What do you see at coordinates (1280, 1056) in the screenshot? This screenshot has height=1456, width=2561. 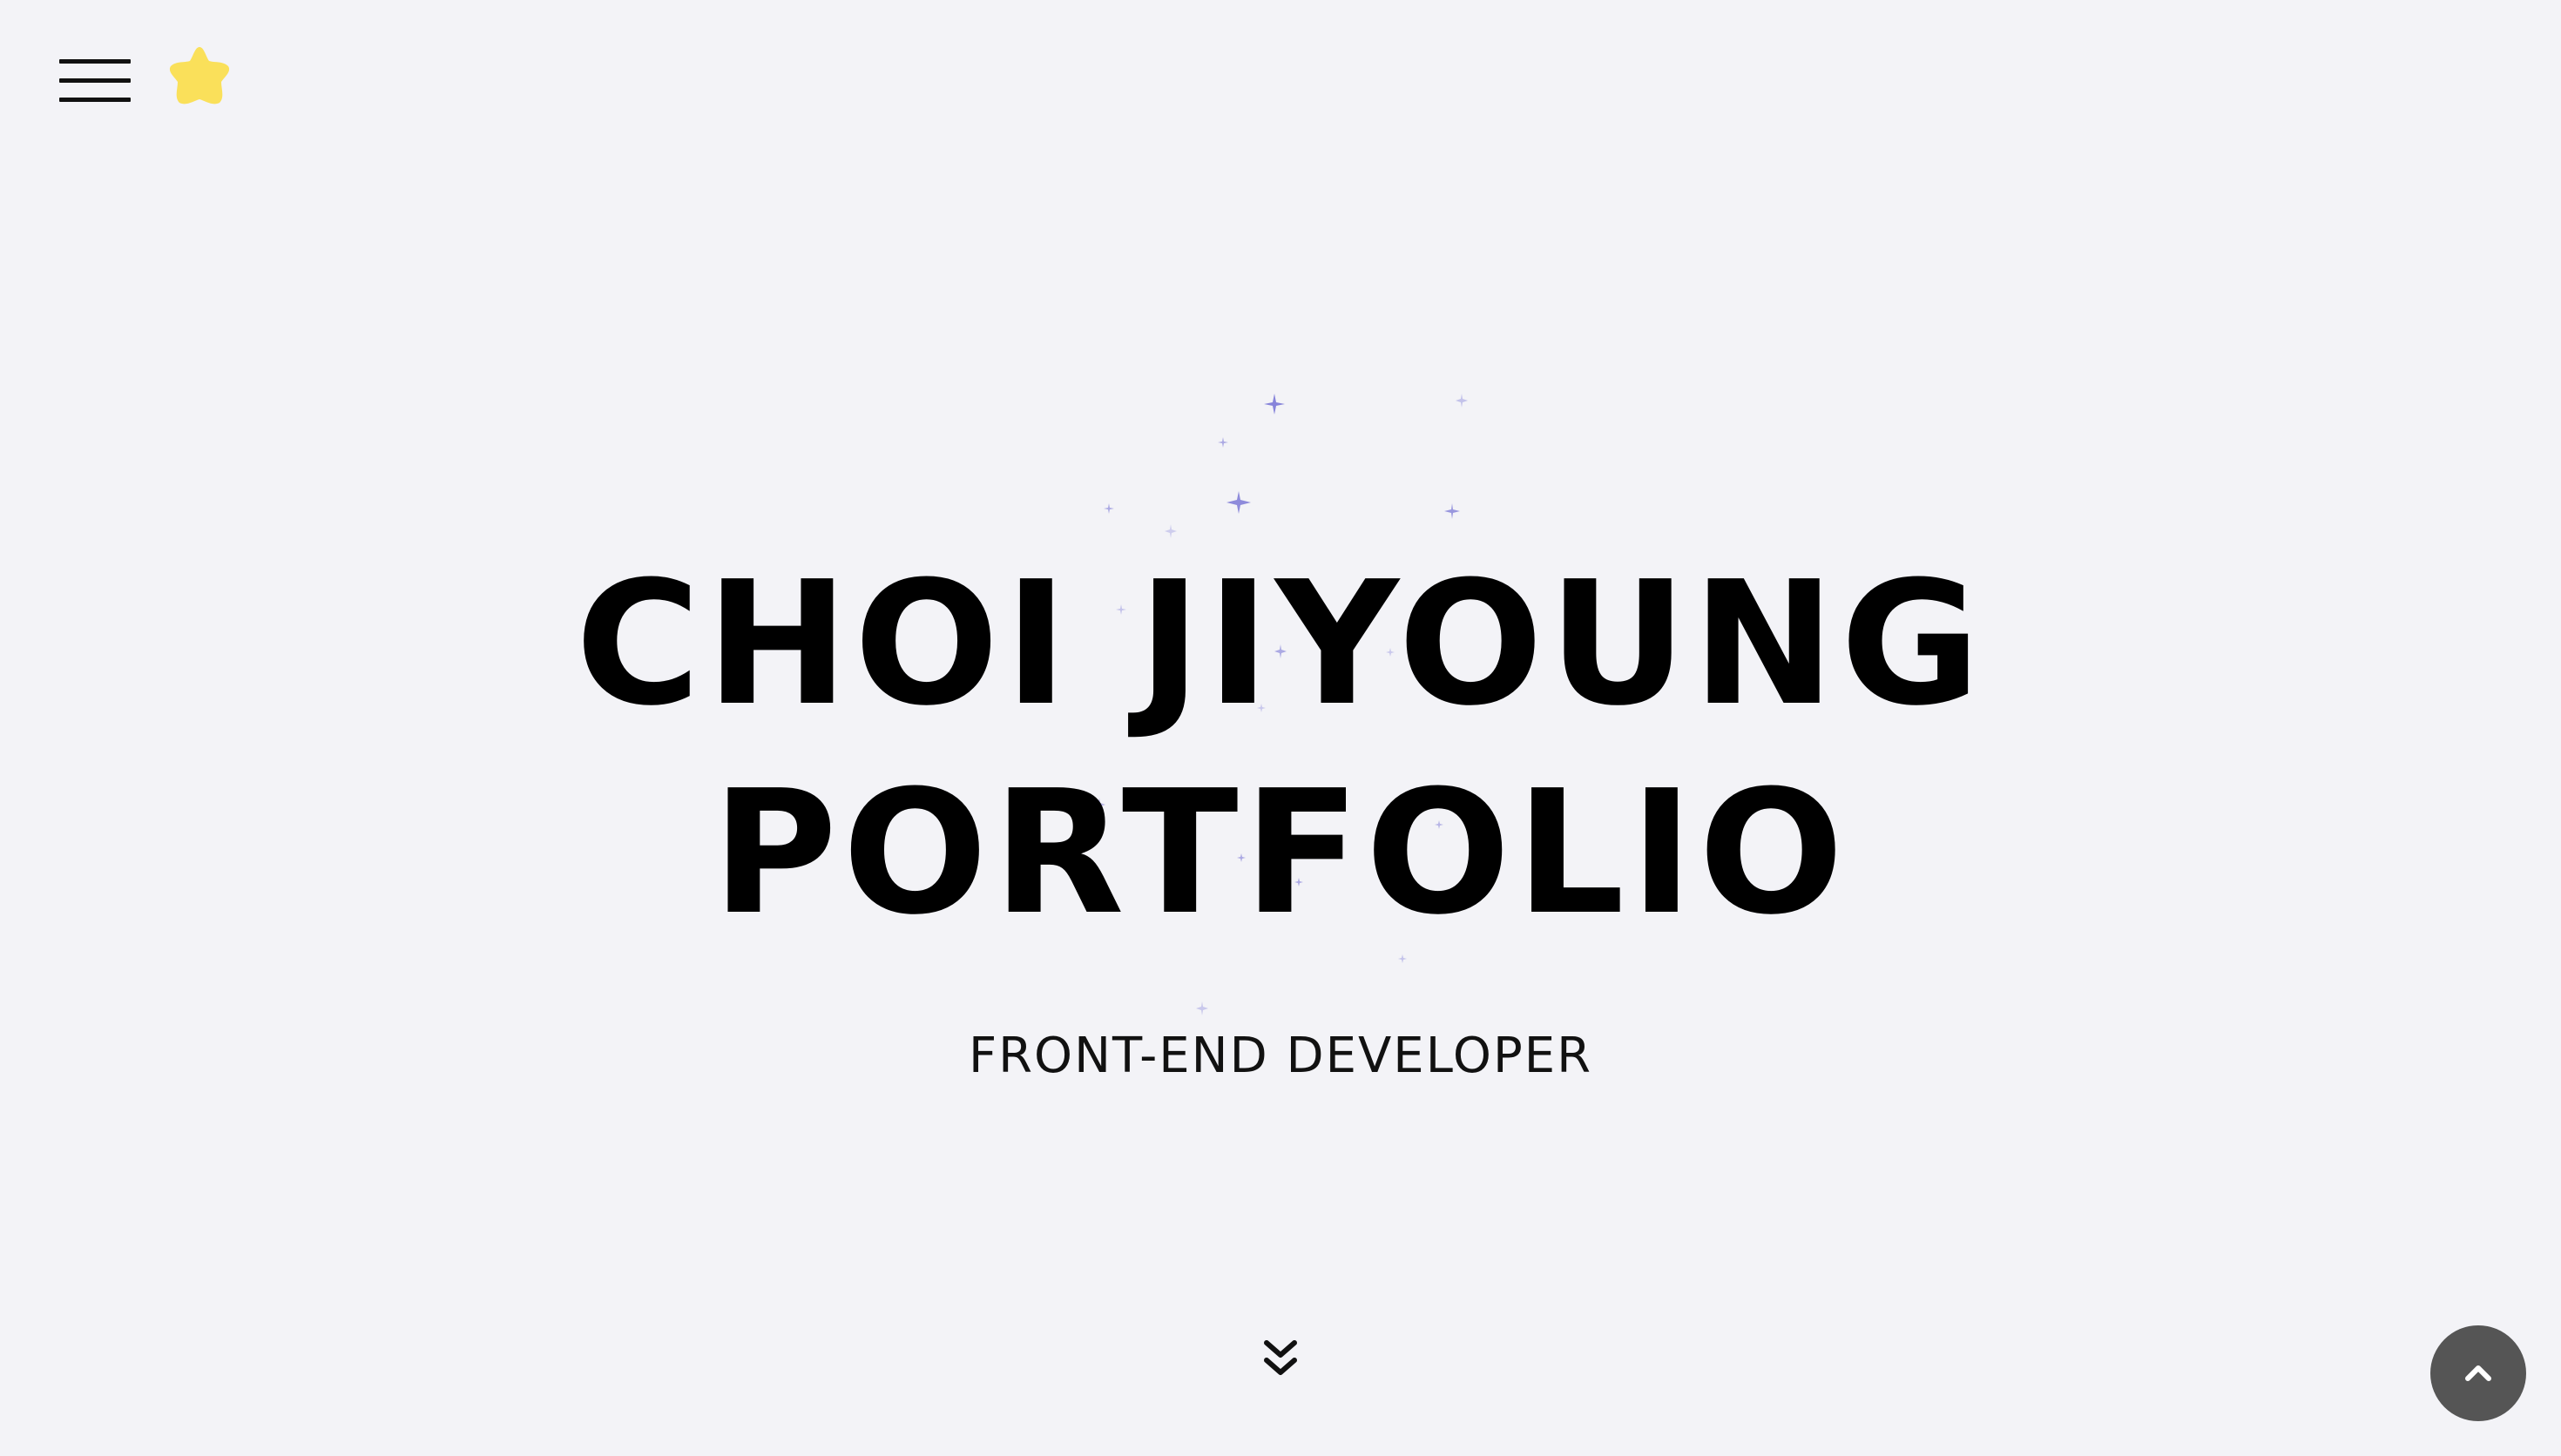 I see `hero-subtitle: FRONT-END DEVELOPER` at bounding box center [1280, 1056].